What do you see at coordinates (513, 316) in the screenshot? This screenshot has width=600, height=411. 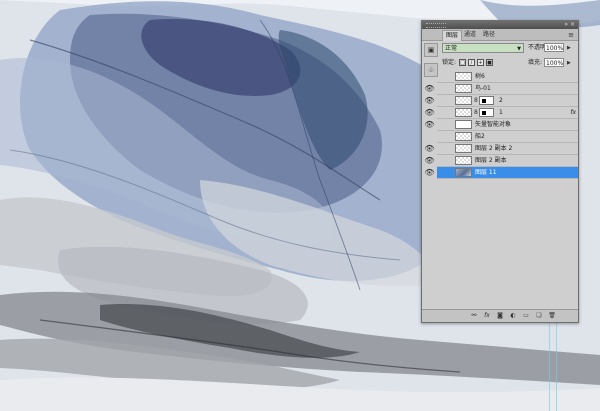 I see `adjustment-icon: ◐` at bounding box center [513, 316].